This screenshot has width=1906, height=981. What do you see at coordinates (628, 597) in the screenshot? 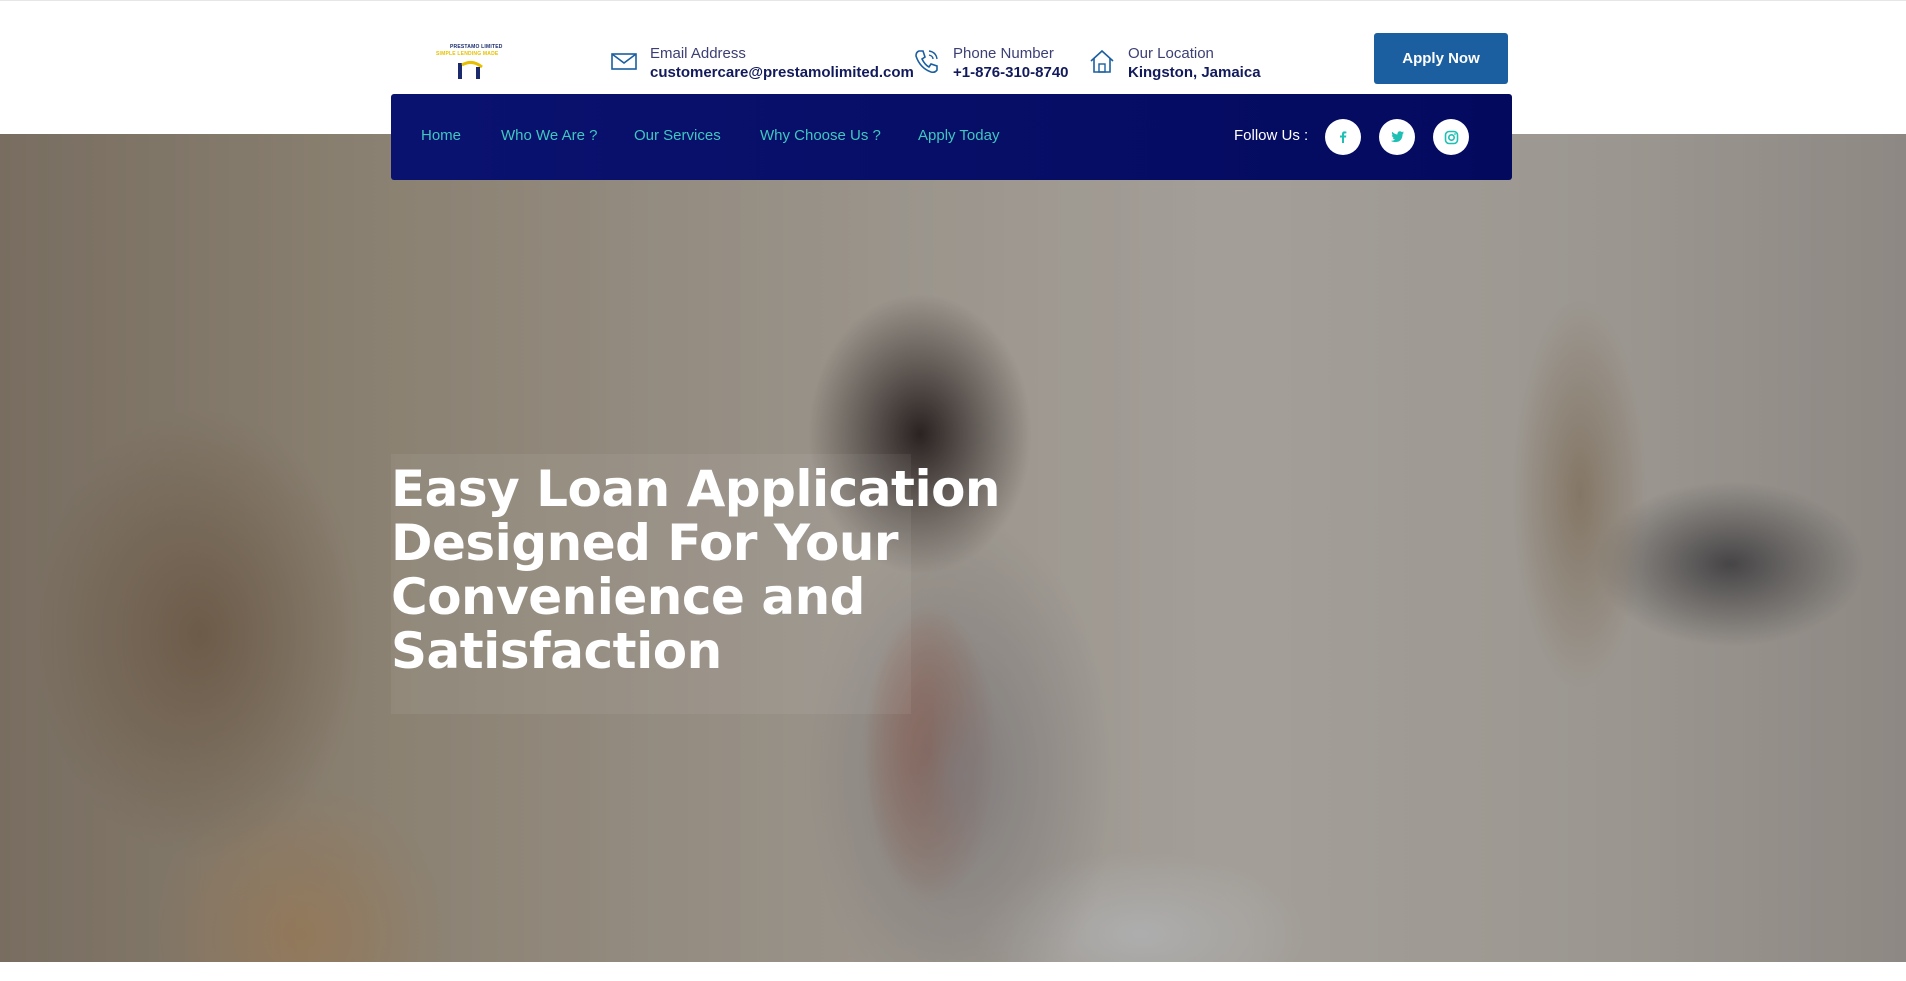
I see `hero-title-line: Convenience and` at bounding box center [628, 597].